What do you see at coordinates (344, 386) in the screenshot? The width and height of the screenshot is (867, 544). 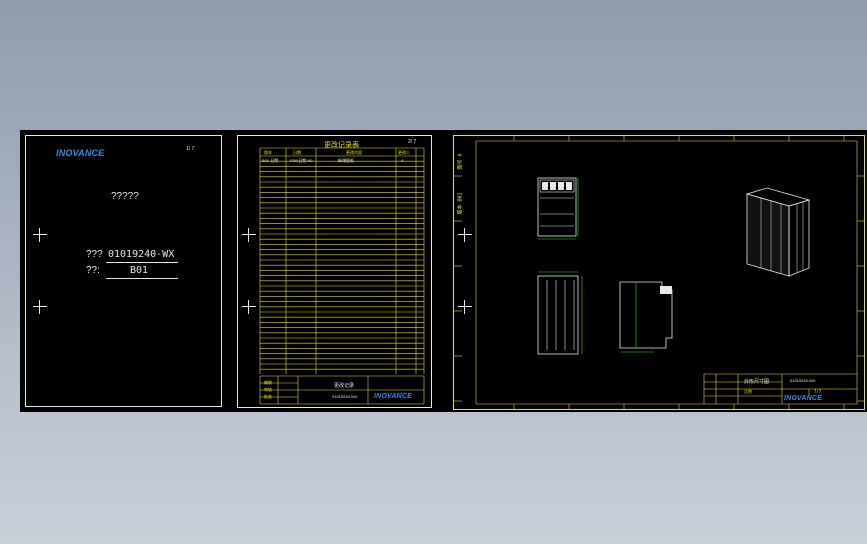 I see `record-footer-title: 更改记录` at bounding box center [344, 386].